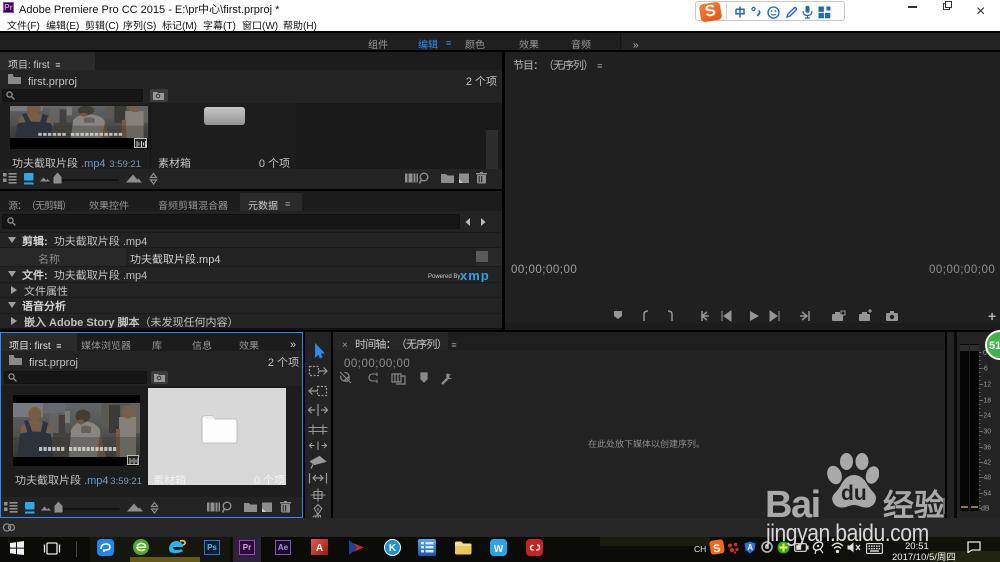 This screenshot has height=562, width=1000. I want to click on svg-text: -42, so click(986, 463).